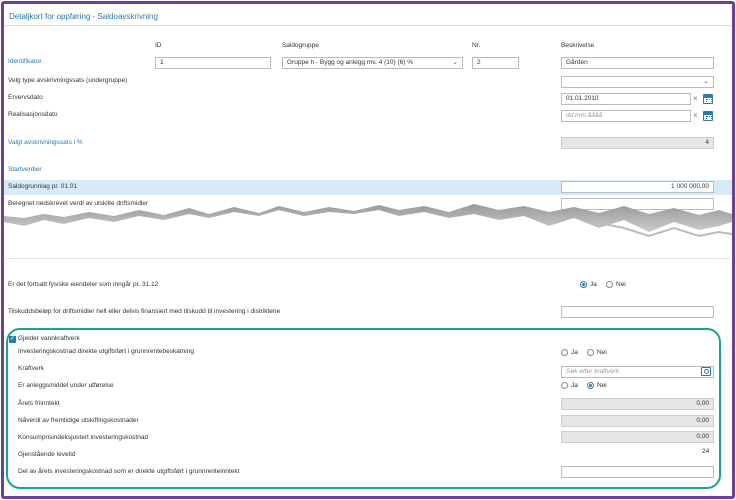  Describe the element at coordinates (637, 187) in the screenshot. I see `saldogrunnlag-input: 1 000 000,00` at that location.